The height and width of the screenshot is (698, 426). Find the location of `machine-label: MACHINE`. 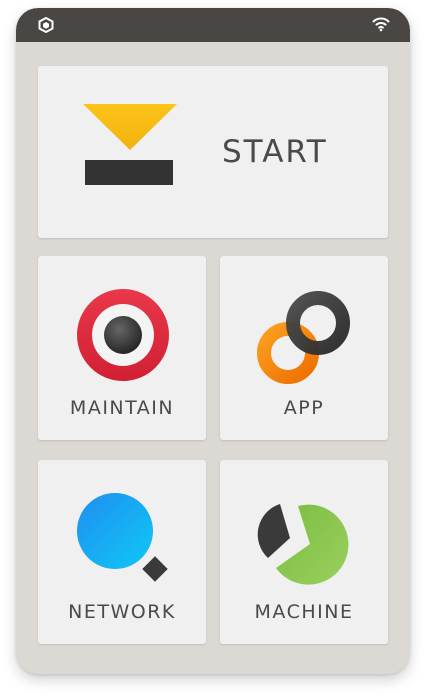

machine-label: MACHINE is located at coordinates (304, 612).